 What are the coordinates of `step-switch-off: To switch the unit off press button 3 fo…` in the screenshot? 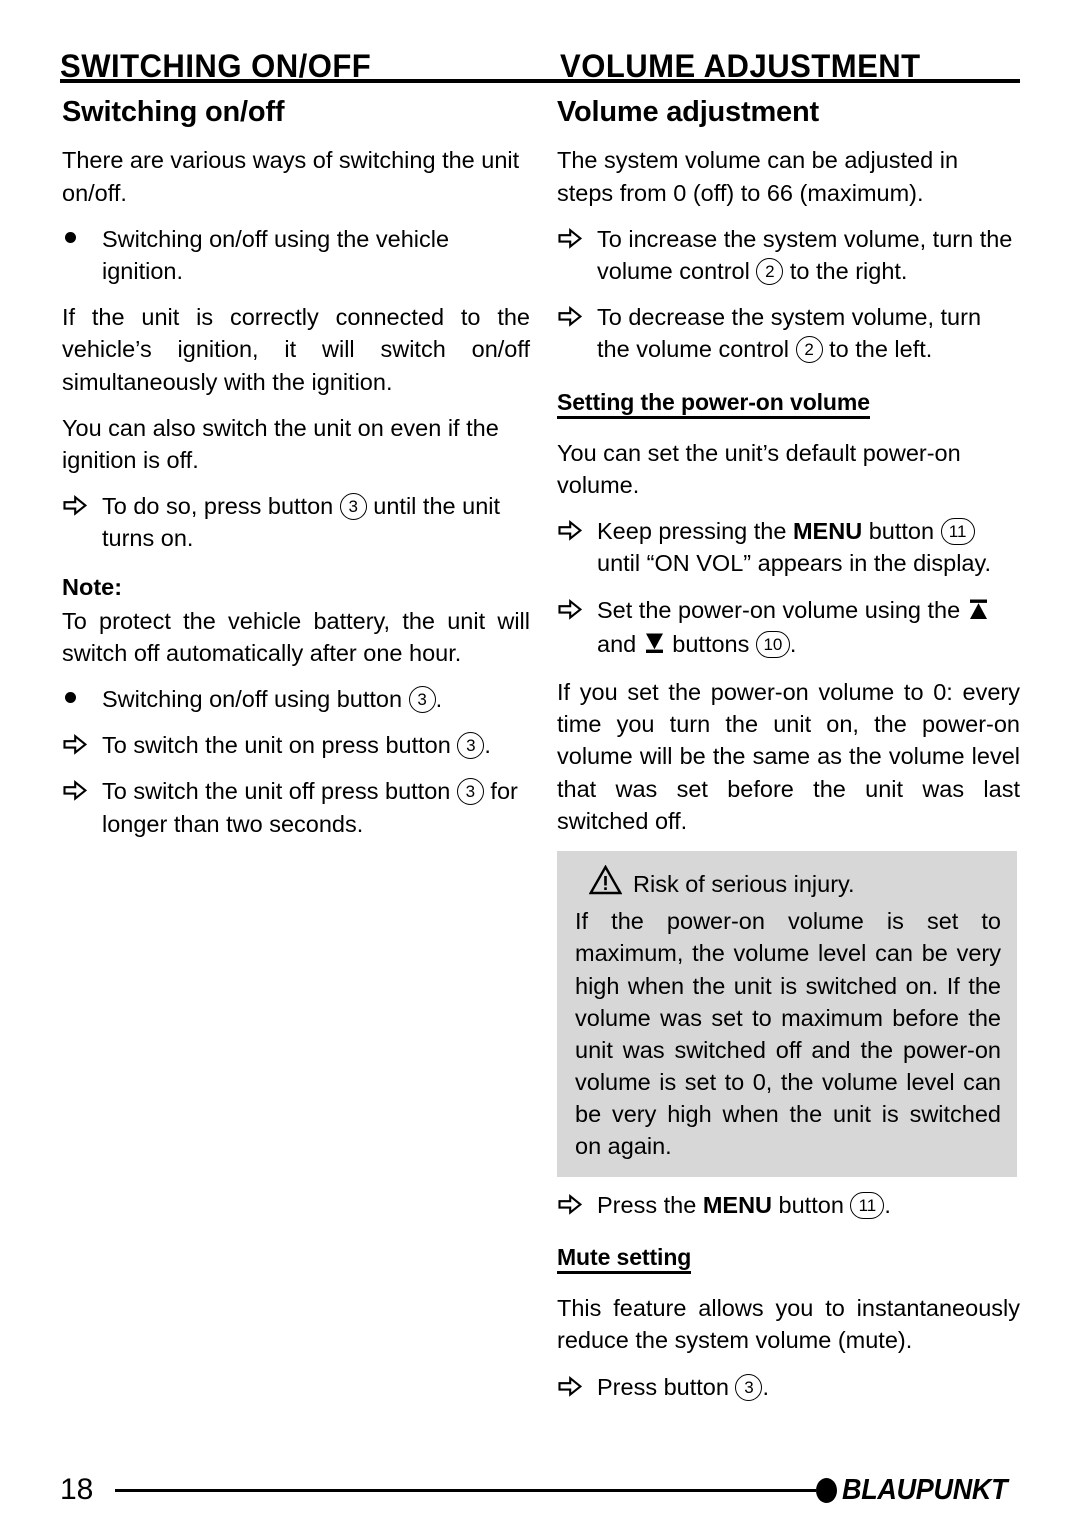 It's located at (296, 807).